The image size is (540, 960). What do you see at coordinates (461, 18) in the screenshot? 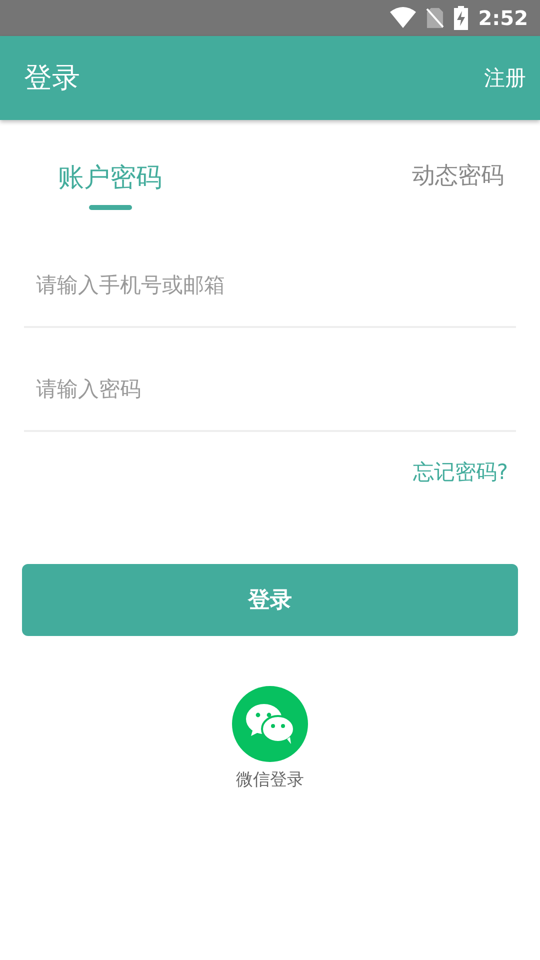
I see `battery-charging-icon` at bounding box center [461, 18].